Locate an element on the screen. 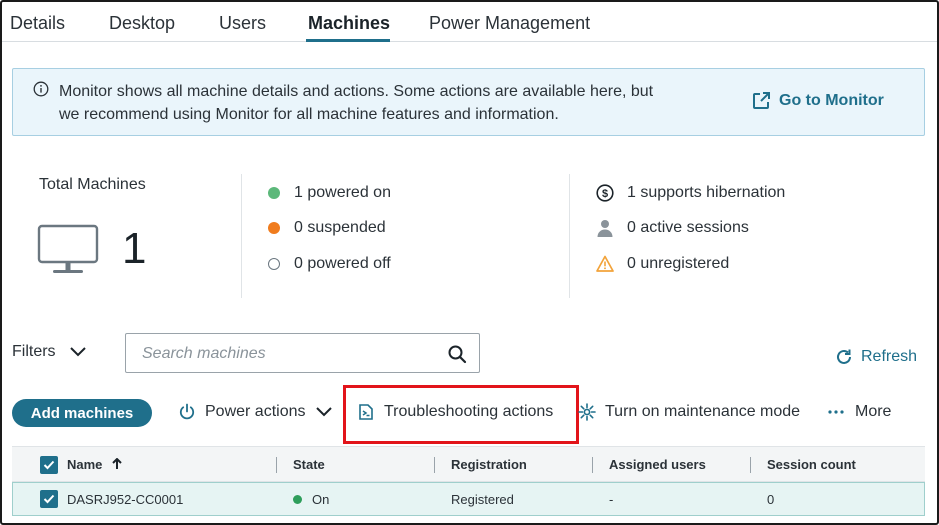 The width and height of the screenshot is (939, 525). machine-name: DASRJ952-CC0001 is located at coordinates (125, 499).